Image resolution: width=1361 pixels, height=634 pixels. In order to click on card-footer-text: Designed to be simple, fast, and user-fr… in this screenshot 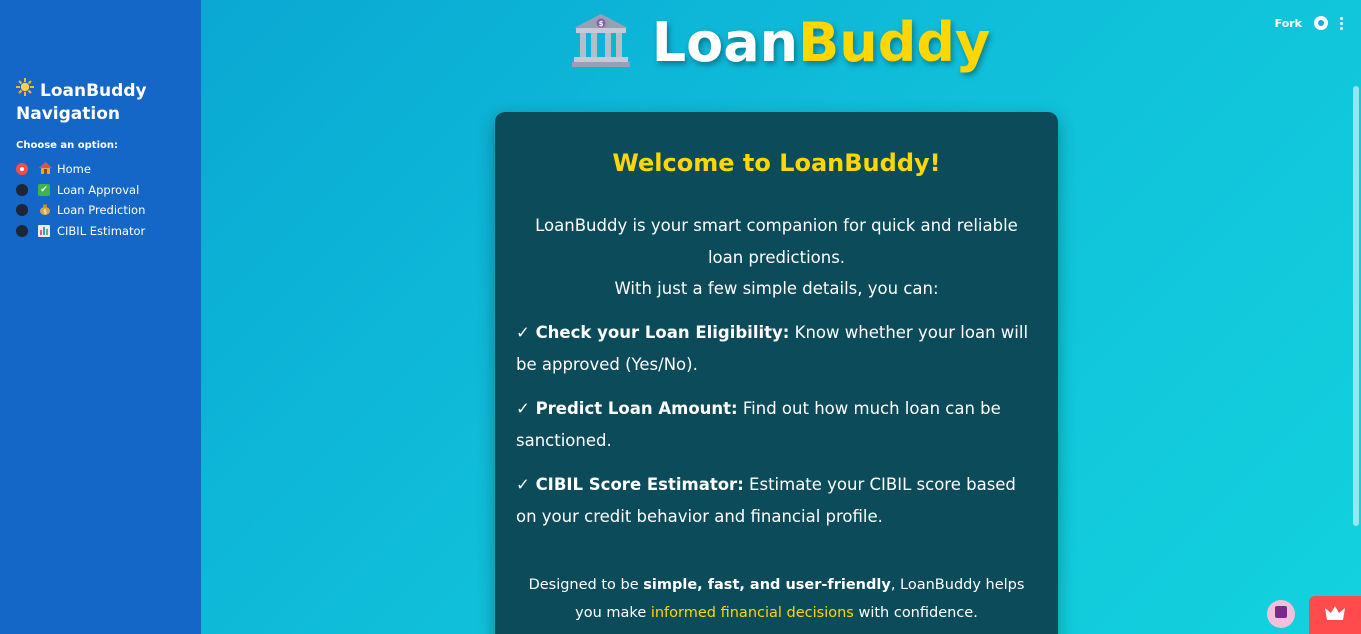, I will do `click(776, 599)`.